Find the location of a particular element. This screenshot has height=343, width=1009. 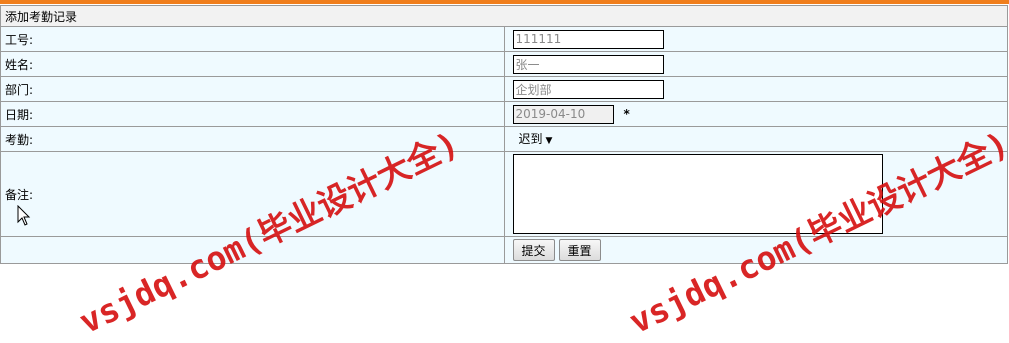

form-title-row: 添加考勤记录 is located at coordinates (504, 16).